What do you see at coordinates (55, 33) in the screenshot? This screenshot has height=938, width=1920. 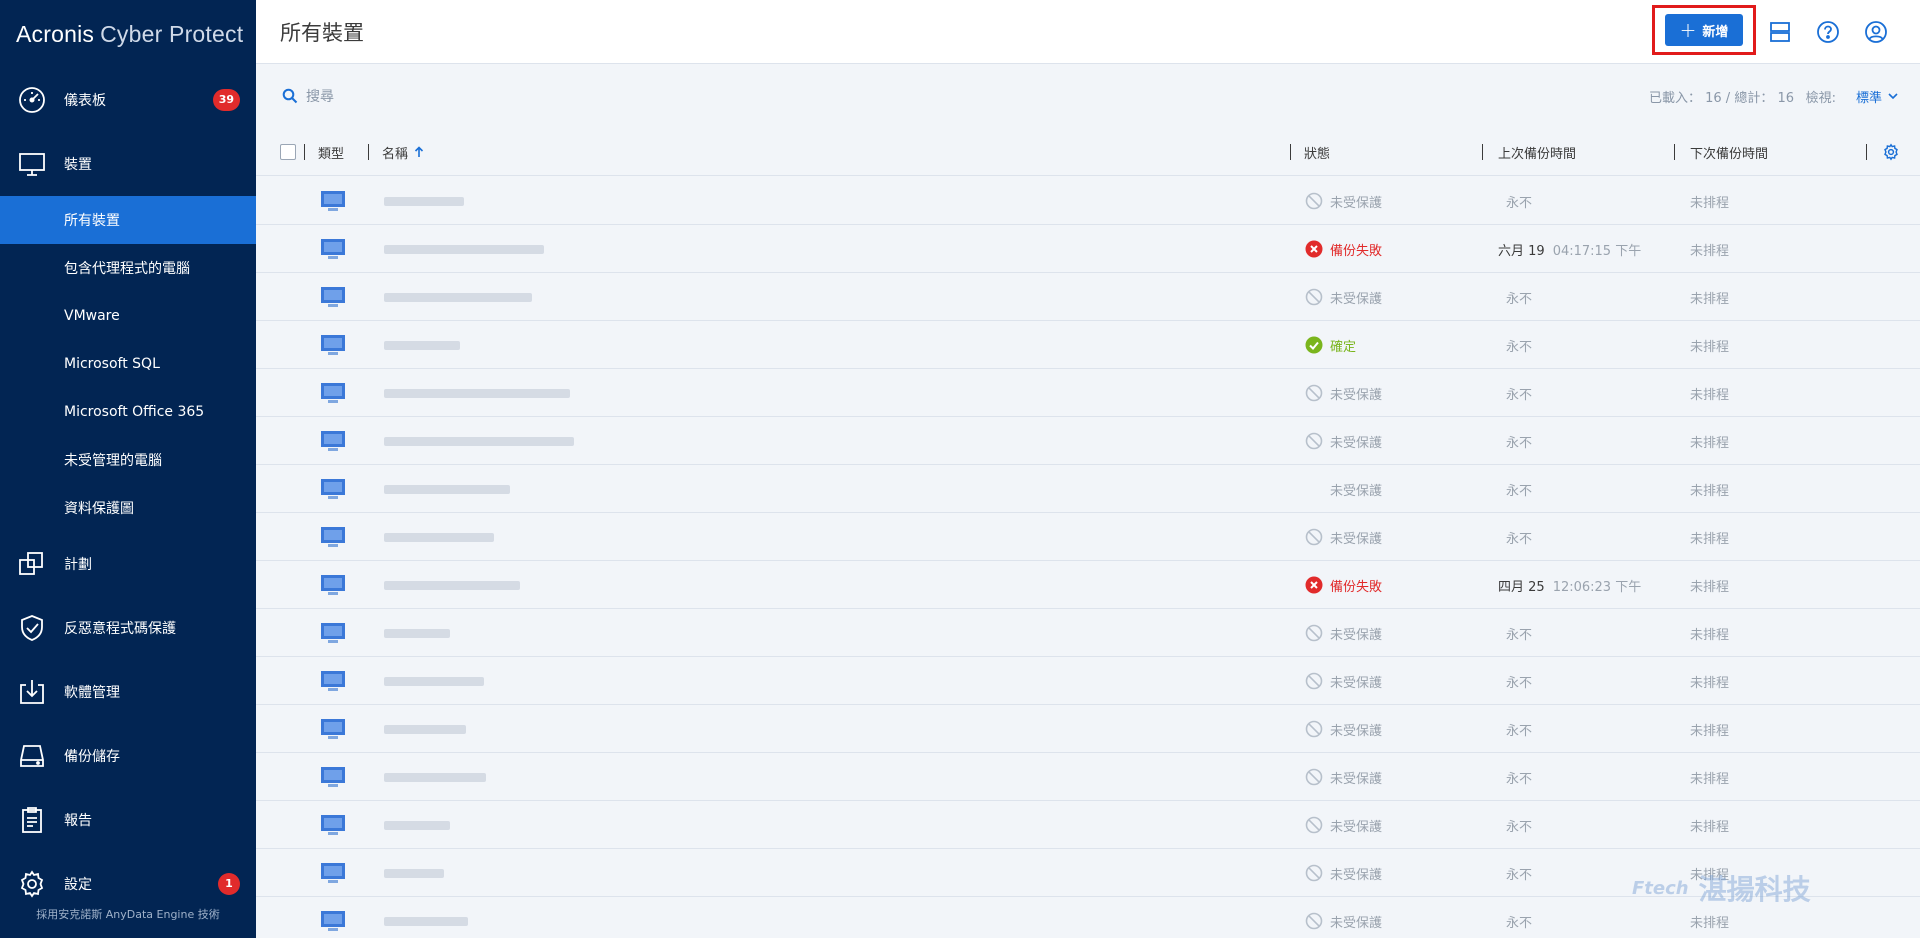 I see `logo-brand: Acronis` at bounding box center [55, 33].